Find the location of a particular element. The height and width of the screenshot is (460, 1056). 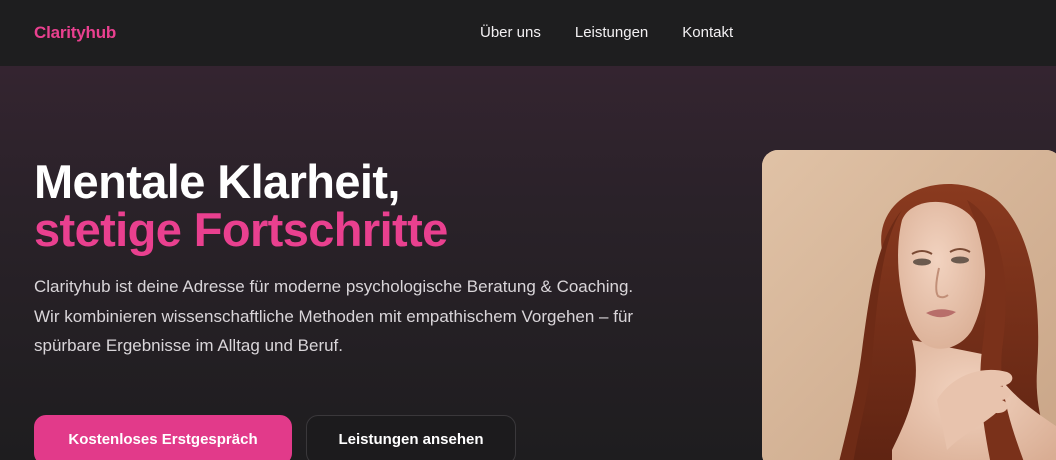

headline-line-2: stetige Fortschritte is located at coordinates (241, 229).